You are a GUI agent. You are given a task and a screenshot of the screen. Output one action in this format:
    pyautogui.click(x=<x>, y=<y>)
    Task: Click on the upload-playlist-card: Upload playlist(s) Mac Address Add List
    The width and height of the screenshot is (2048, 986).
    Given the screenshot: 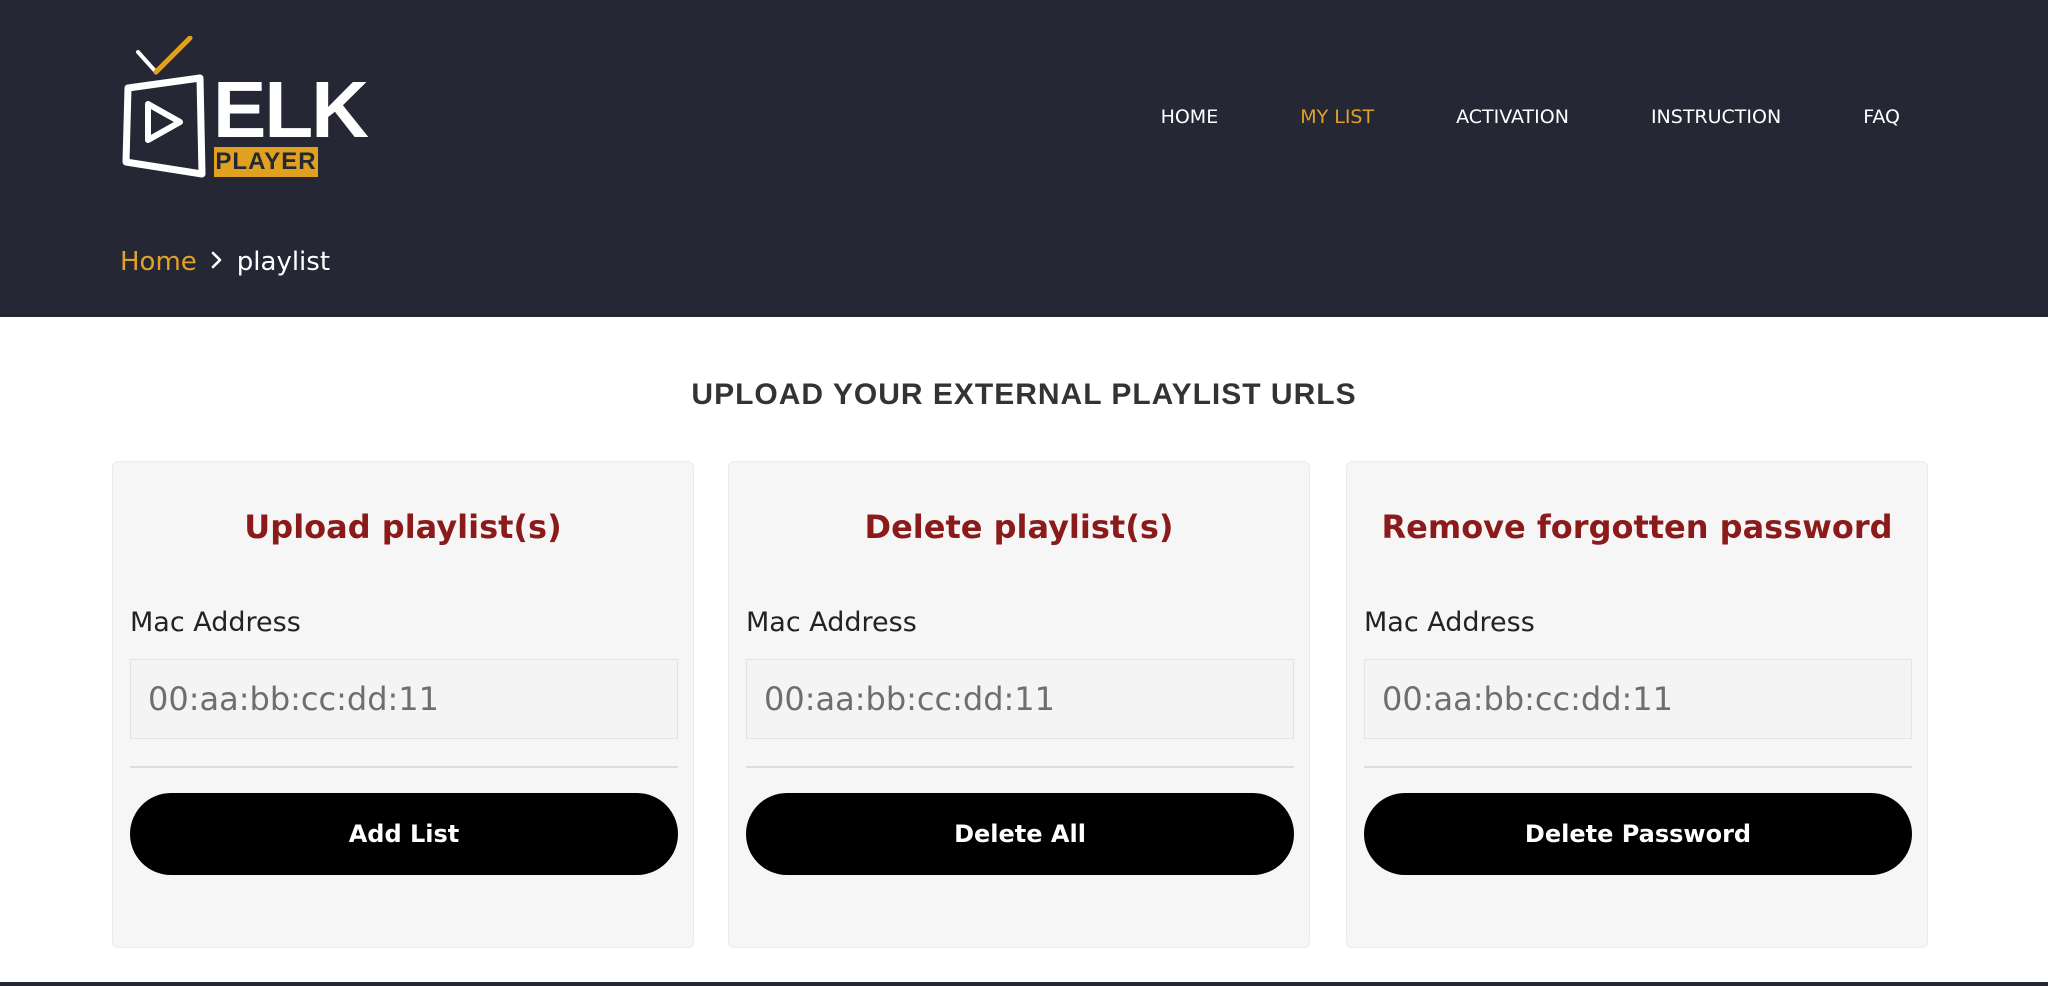 What is the action you would take?
    pyautogui.click(x=403, y=704)
    